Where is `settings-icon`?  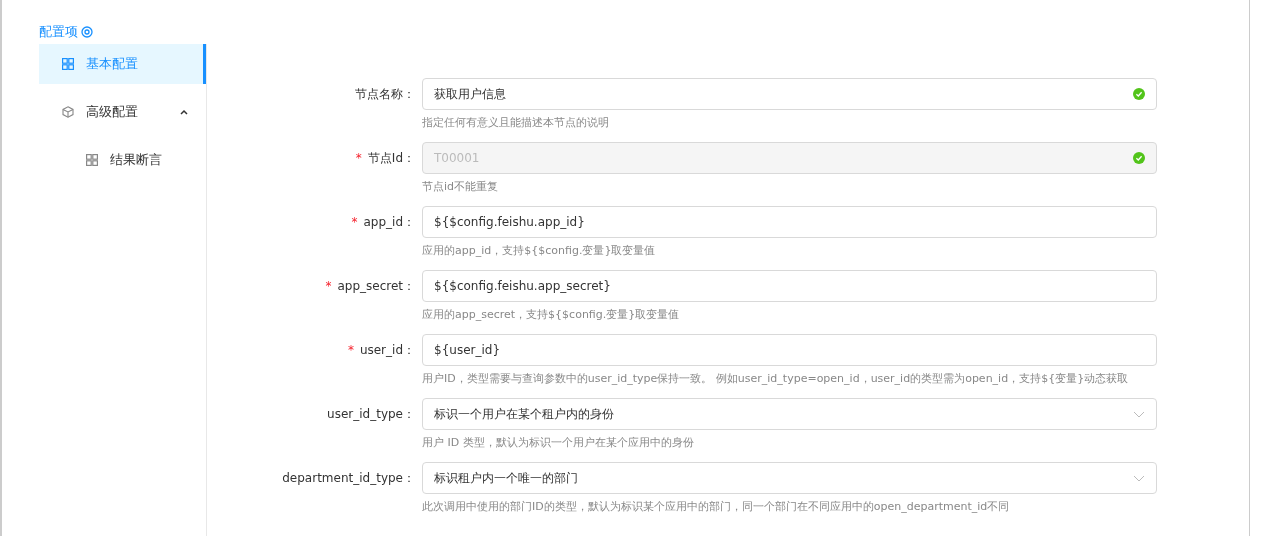
settings-icon is located at coordinates (87, 32).